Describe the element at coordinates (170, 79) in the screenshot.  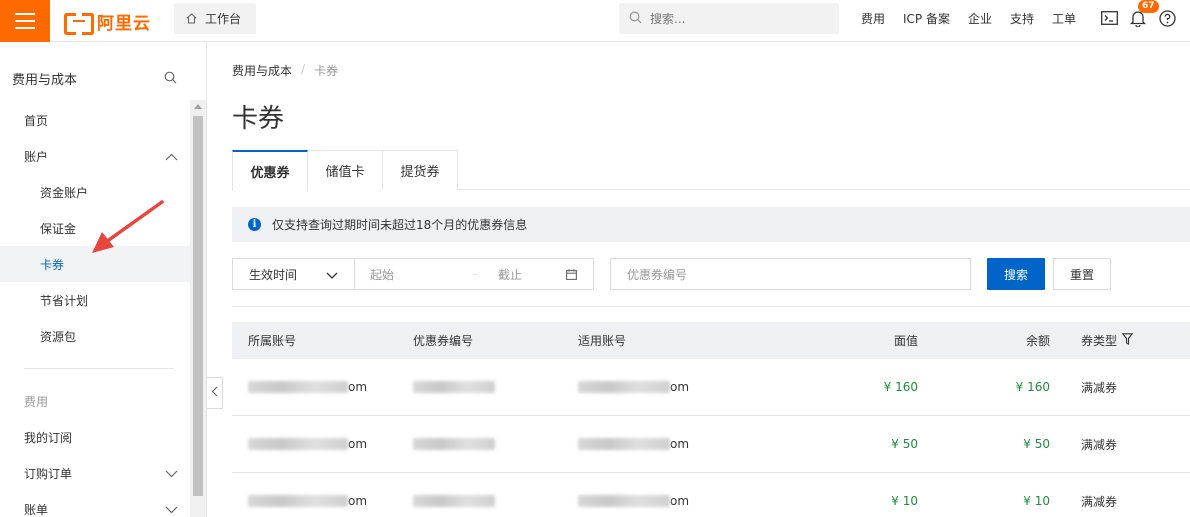
I see `sidebar-search-icon` at that location.